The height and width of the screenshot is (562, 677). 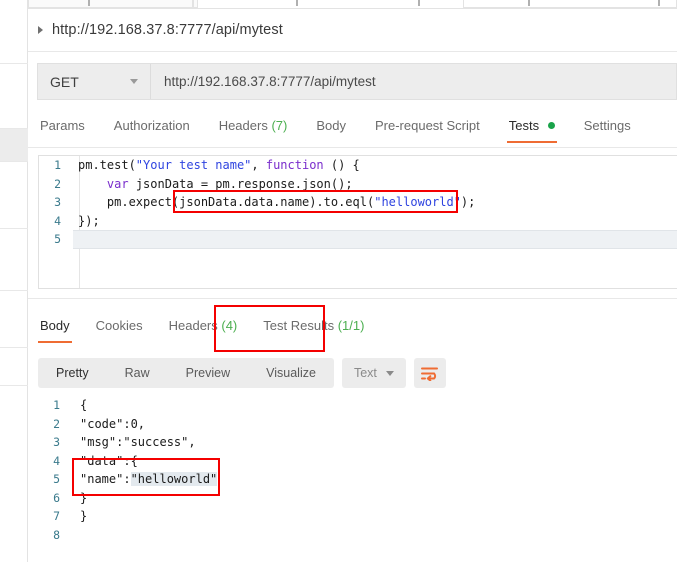 What do you see at coordinates (358, 184) in the screenshot?
I see `script-line: 2 var jsonData = pm.response.json();` at bounding box center [358, 184].